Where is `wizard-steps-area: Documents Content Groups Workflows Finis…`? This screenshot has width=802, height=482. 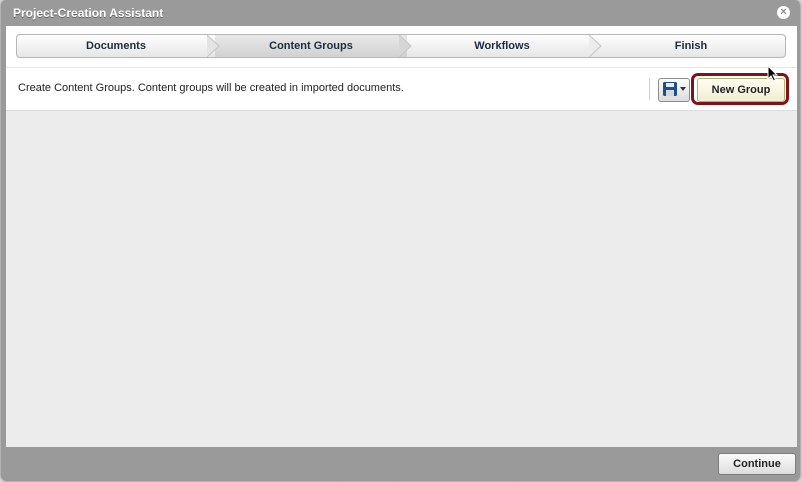
wizard-steps-area: Documents Content Groups Workflows Finis… is located at coordinates (401, 47).